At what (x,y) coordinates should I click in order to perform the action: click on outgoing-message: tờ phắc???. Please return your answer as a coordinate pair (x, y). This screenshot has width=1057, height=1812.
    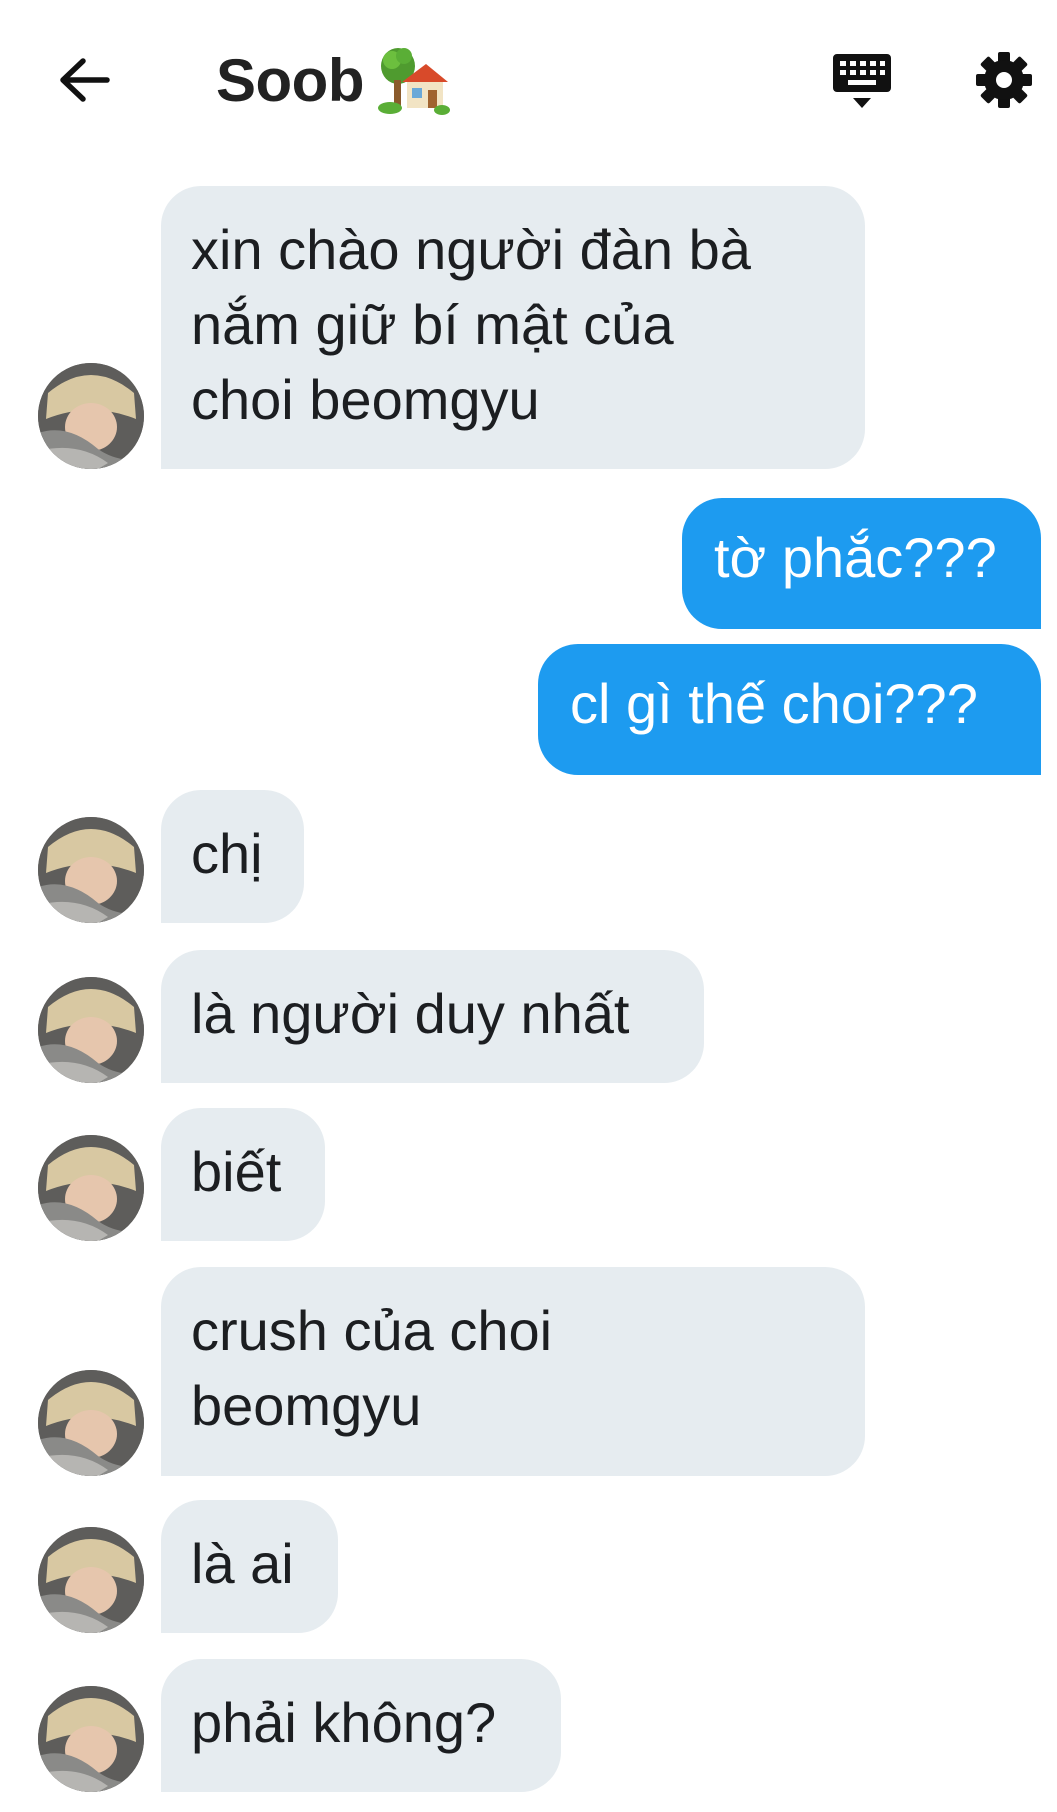
    Looking at the image, I should click on (861, 563).